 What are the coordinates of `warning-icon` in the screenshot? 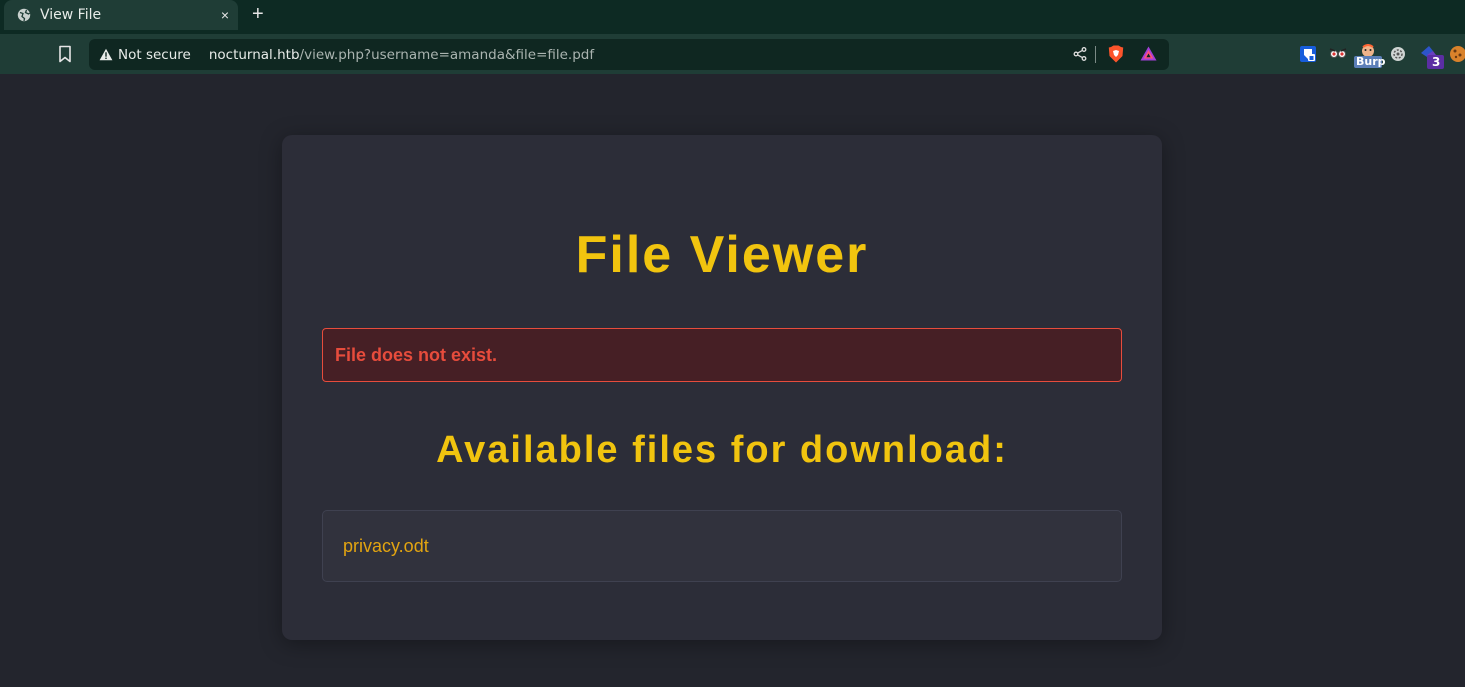 It's located at (106, 54).